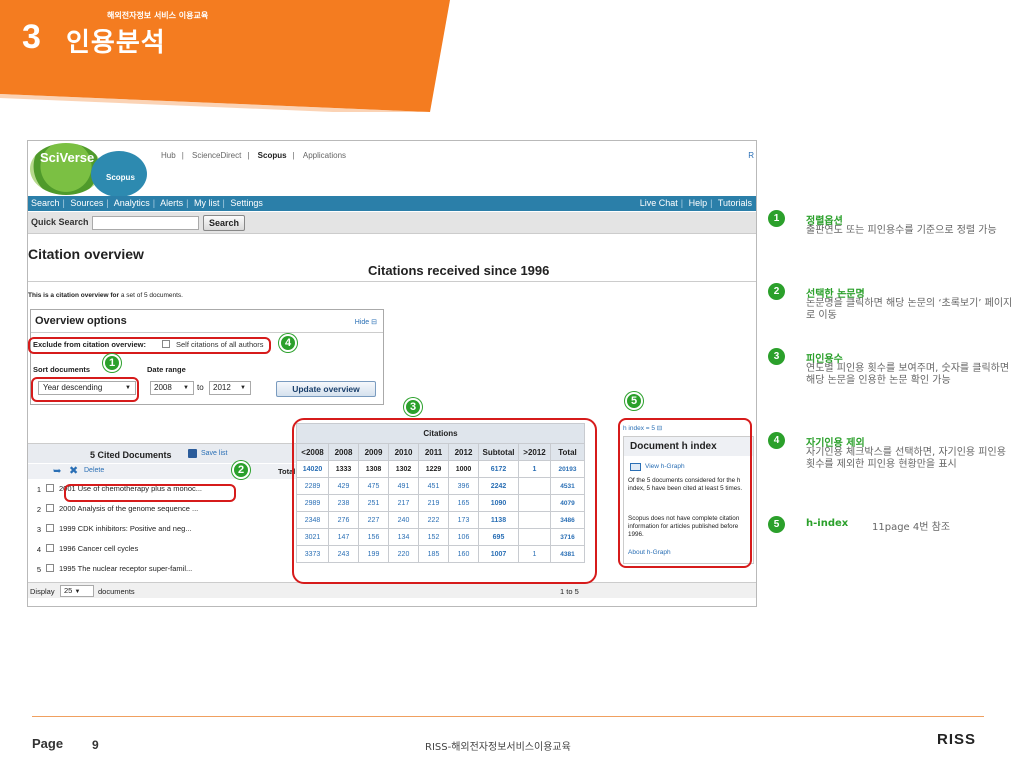  What do you see at coordinates (60, 222) in the screenshot?
I see `quick-search-label: Quick Search` at bounding box center [60, 222].